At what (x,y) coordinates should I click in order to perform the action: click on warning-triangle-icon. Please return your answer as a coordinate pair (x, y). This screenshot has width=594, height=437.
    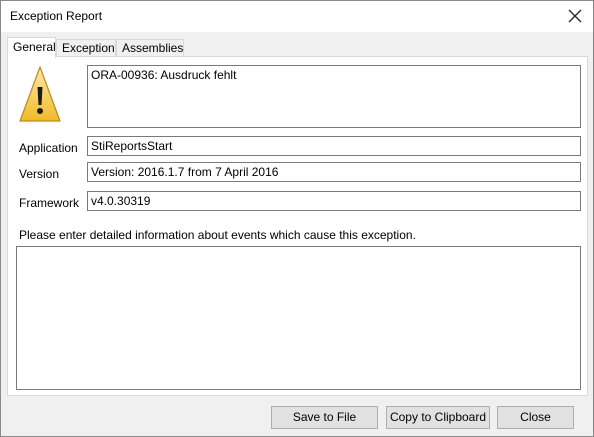
    Looking at the image, I should click on (40, 94).